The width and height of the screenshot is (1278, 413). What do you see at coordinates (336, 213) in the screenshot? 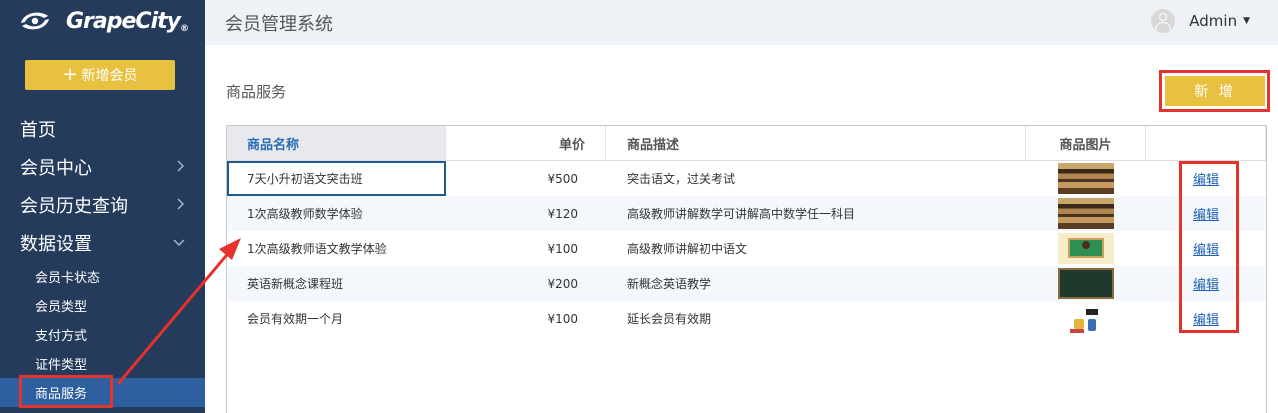
I see `cell-name: 1次高级教师数学体验` at bounding box center [336, 213].